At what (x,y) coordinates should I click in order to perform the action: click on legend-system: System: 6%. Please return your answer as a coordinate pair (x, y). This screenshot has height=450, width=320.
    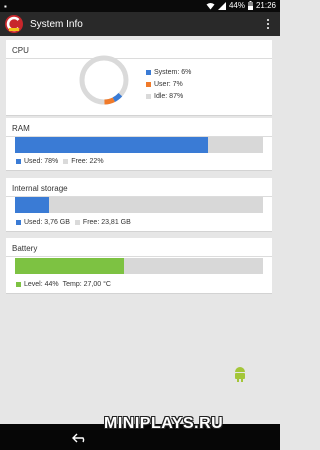
    Looking at the image, I should click on (168, 72).